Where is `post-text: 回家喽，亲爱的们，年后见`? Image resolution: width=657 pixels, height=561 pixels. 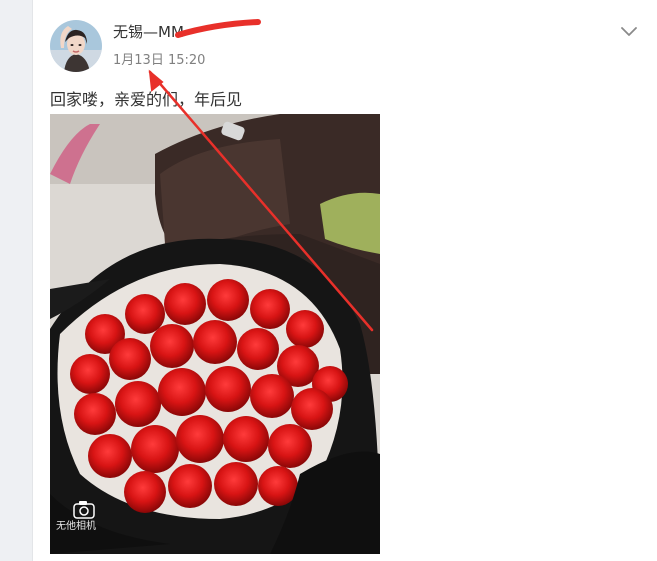
post-text: 回家喽，亲爱的们，年后见 is located at coordinates (146, 99).